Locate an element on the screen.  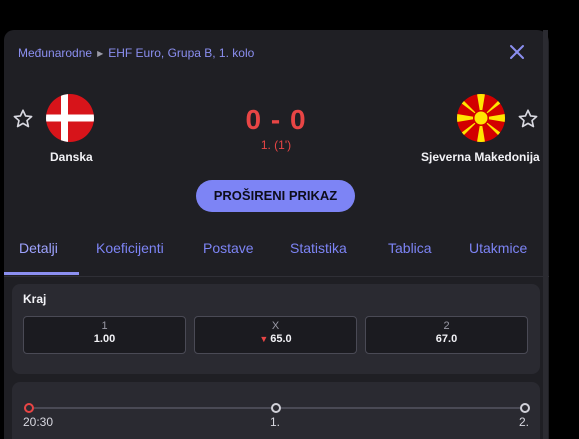
denmark-flag is located at coordinates (70, 118).